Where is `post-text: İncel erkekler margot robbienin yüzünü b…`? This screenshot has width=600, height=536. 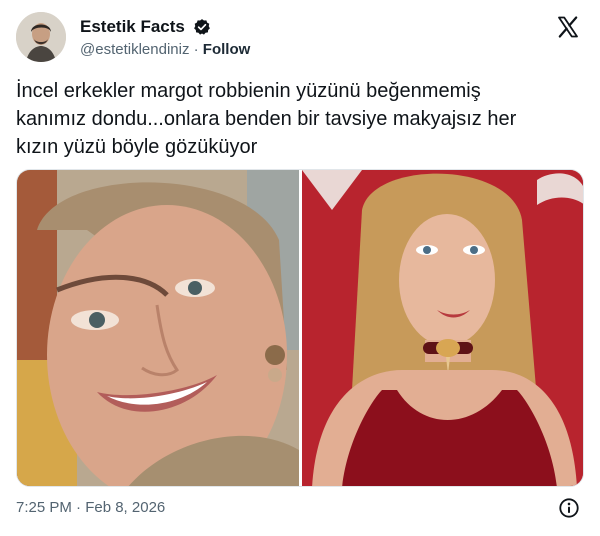 post-text: İncel erkekler margot robbienin yüzünü b… is located at coordinates (266, 119).